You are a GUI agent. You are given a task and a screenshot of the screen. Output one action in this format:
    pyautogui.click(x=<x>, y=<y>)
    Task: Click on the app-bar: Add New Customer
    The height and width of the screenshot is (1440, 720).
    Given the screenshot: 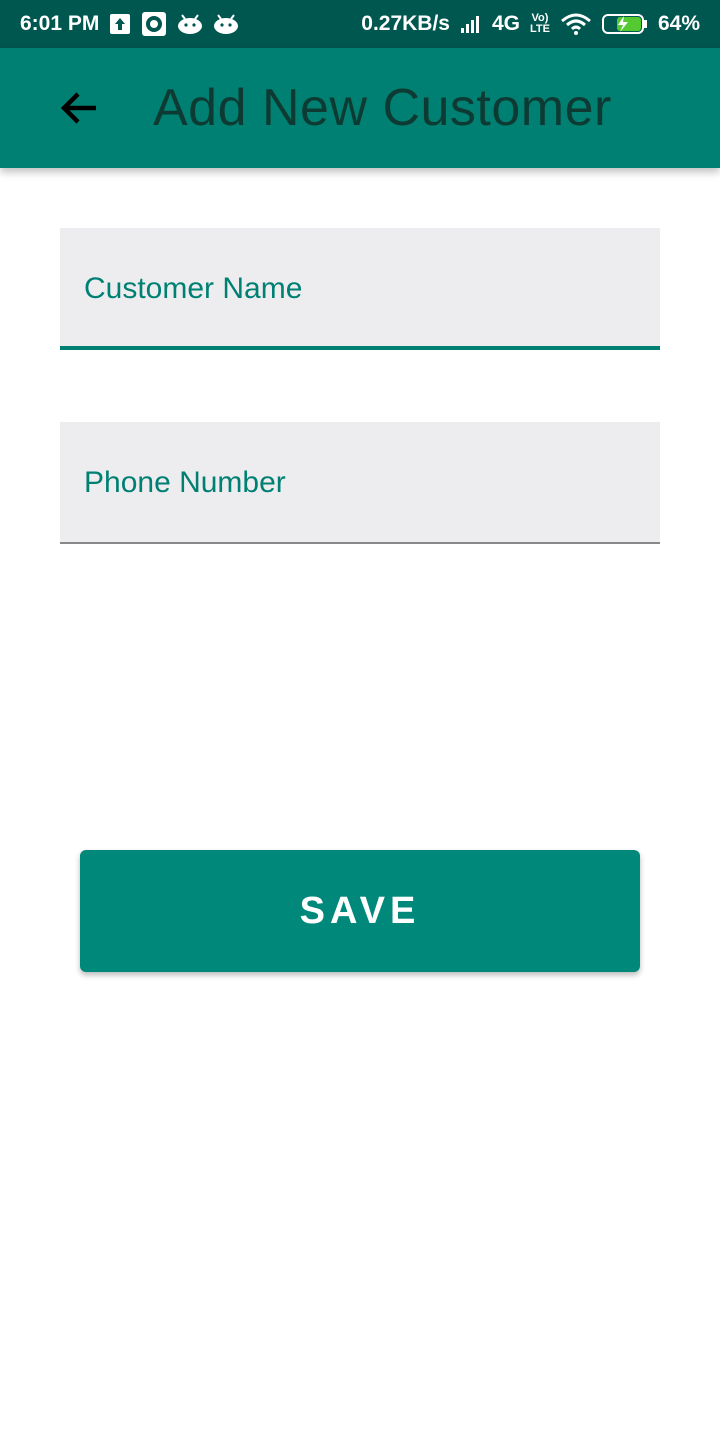 What is the action you would take?
    pyautogui.click(x=360, y=108)
    